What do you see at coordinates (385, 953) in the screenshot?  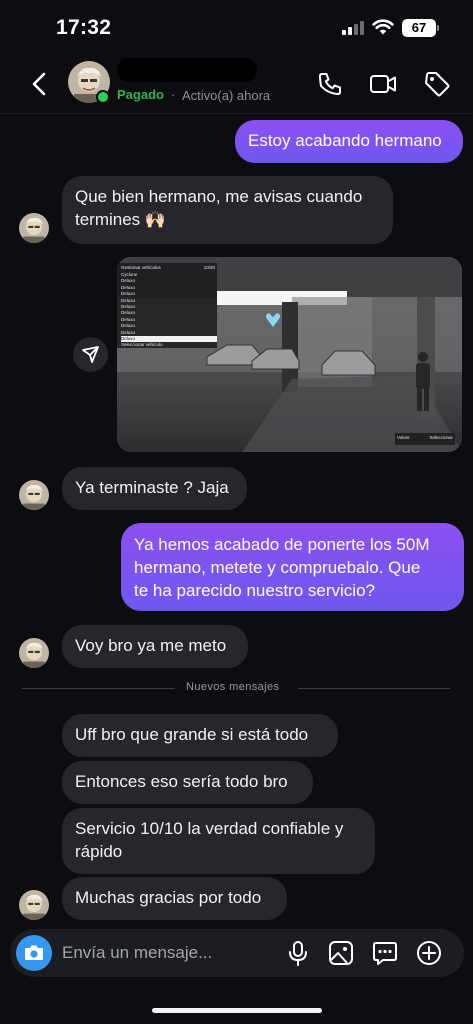 I see `sticker-icon` at bounding box center [385, 953].